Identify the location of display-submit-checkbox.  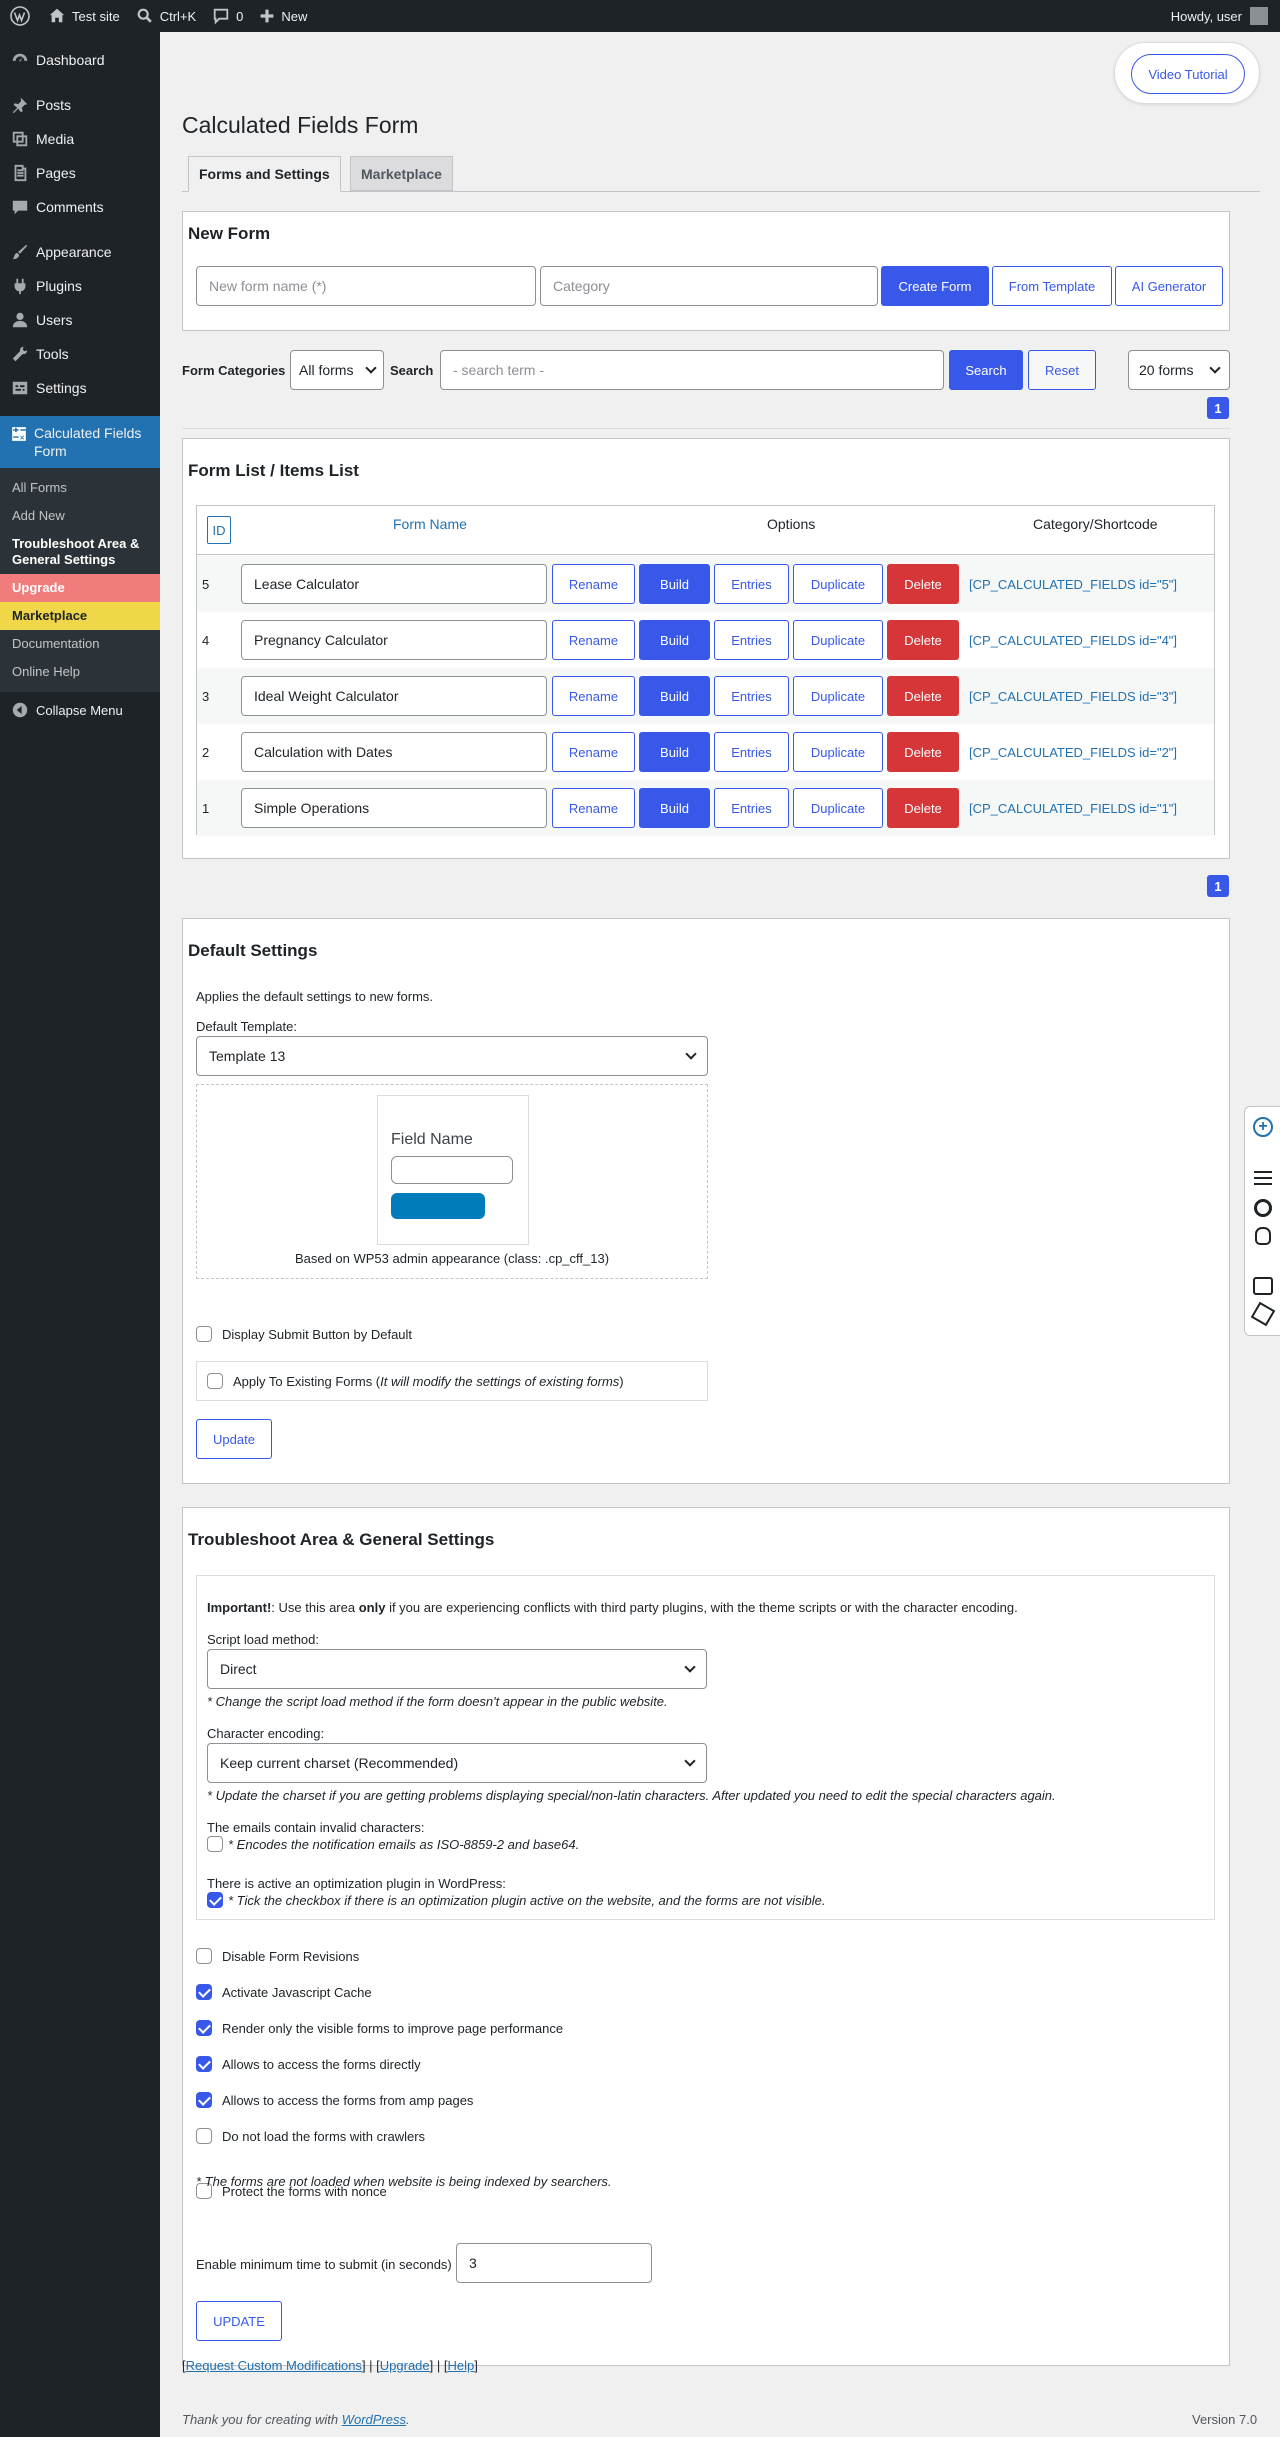
(204, 1334).